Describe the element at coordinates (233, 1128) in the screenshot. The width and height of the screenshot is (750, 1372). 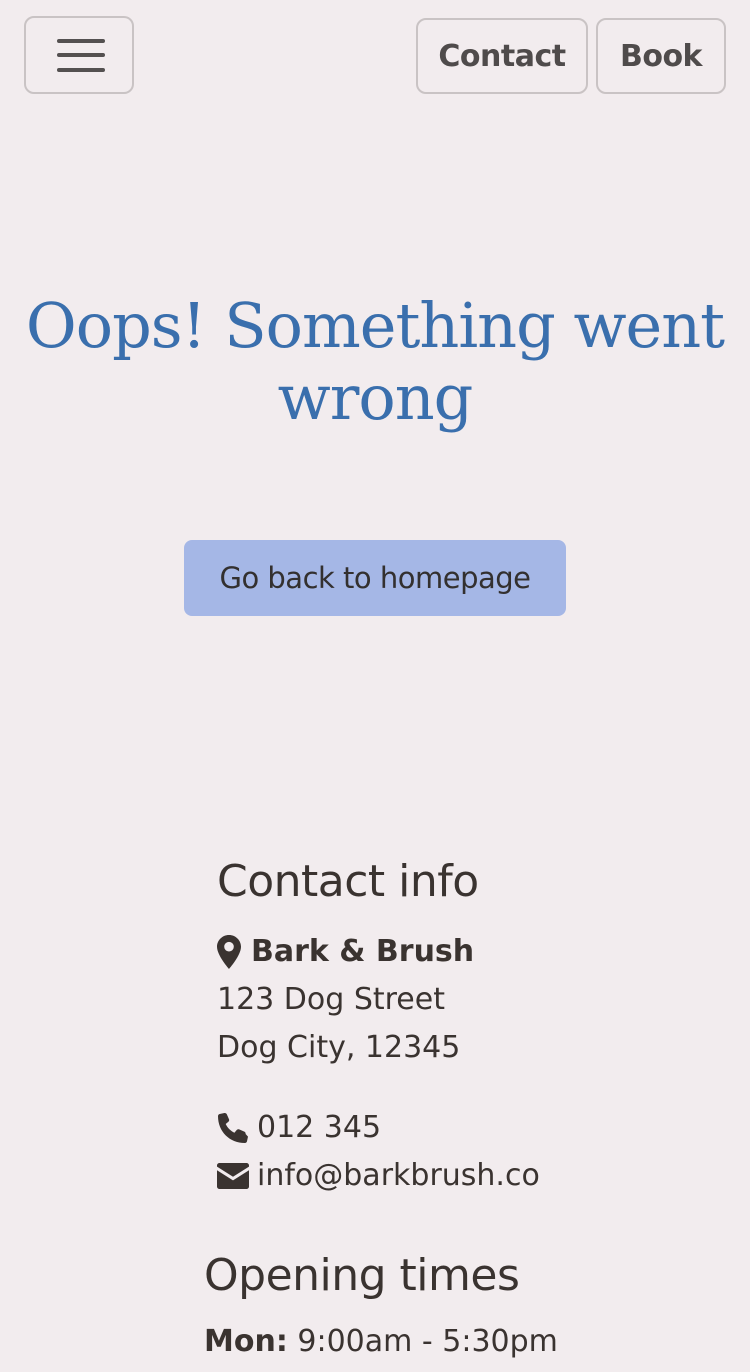
I see `phone-icon` at that location.